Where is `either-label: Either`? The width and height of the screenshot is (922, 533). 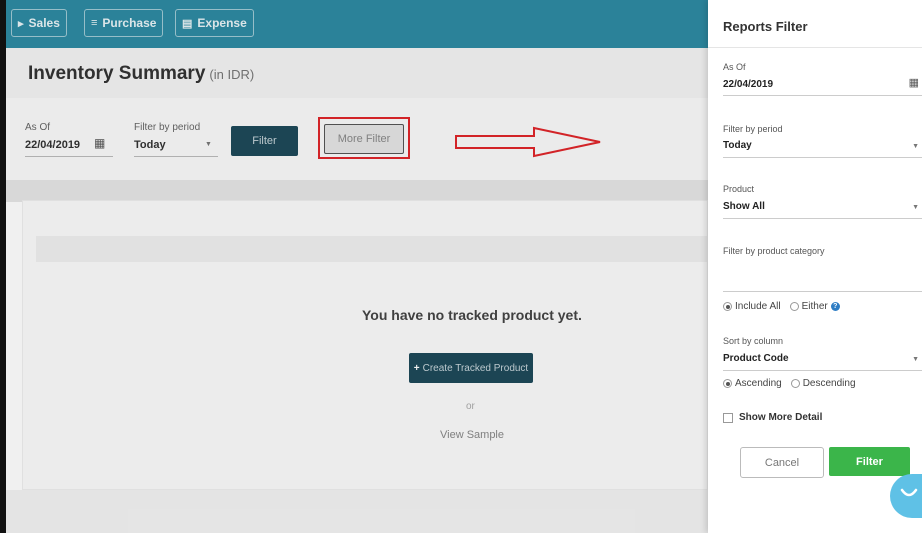
either-label: Either is located at coordinates (814, 306).